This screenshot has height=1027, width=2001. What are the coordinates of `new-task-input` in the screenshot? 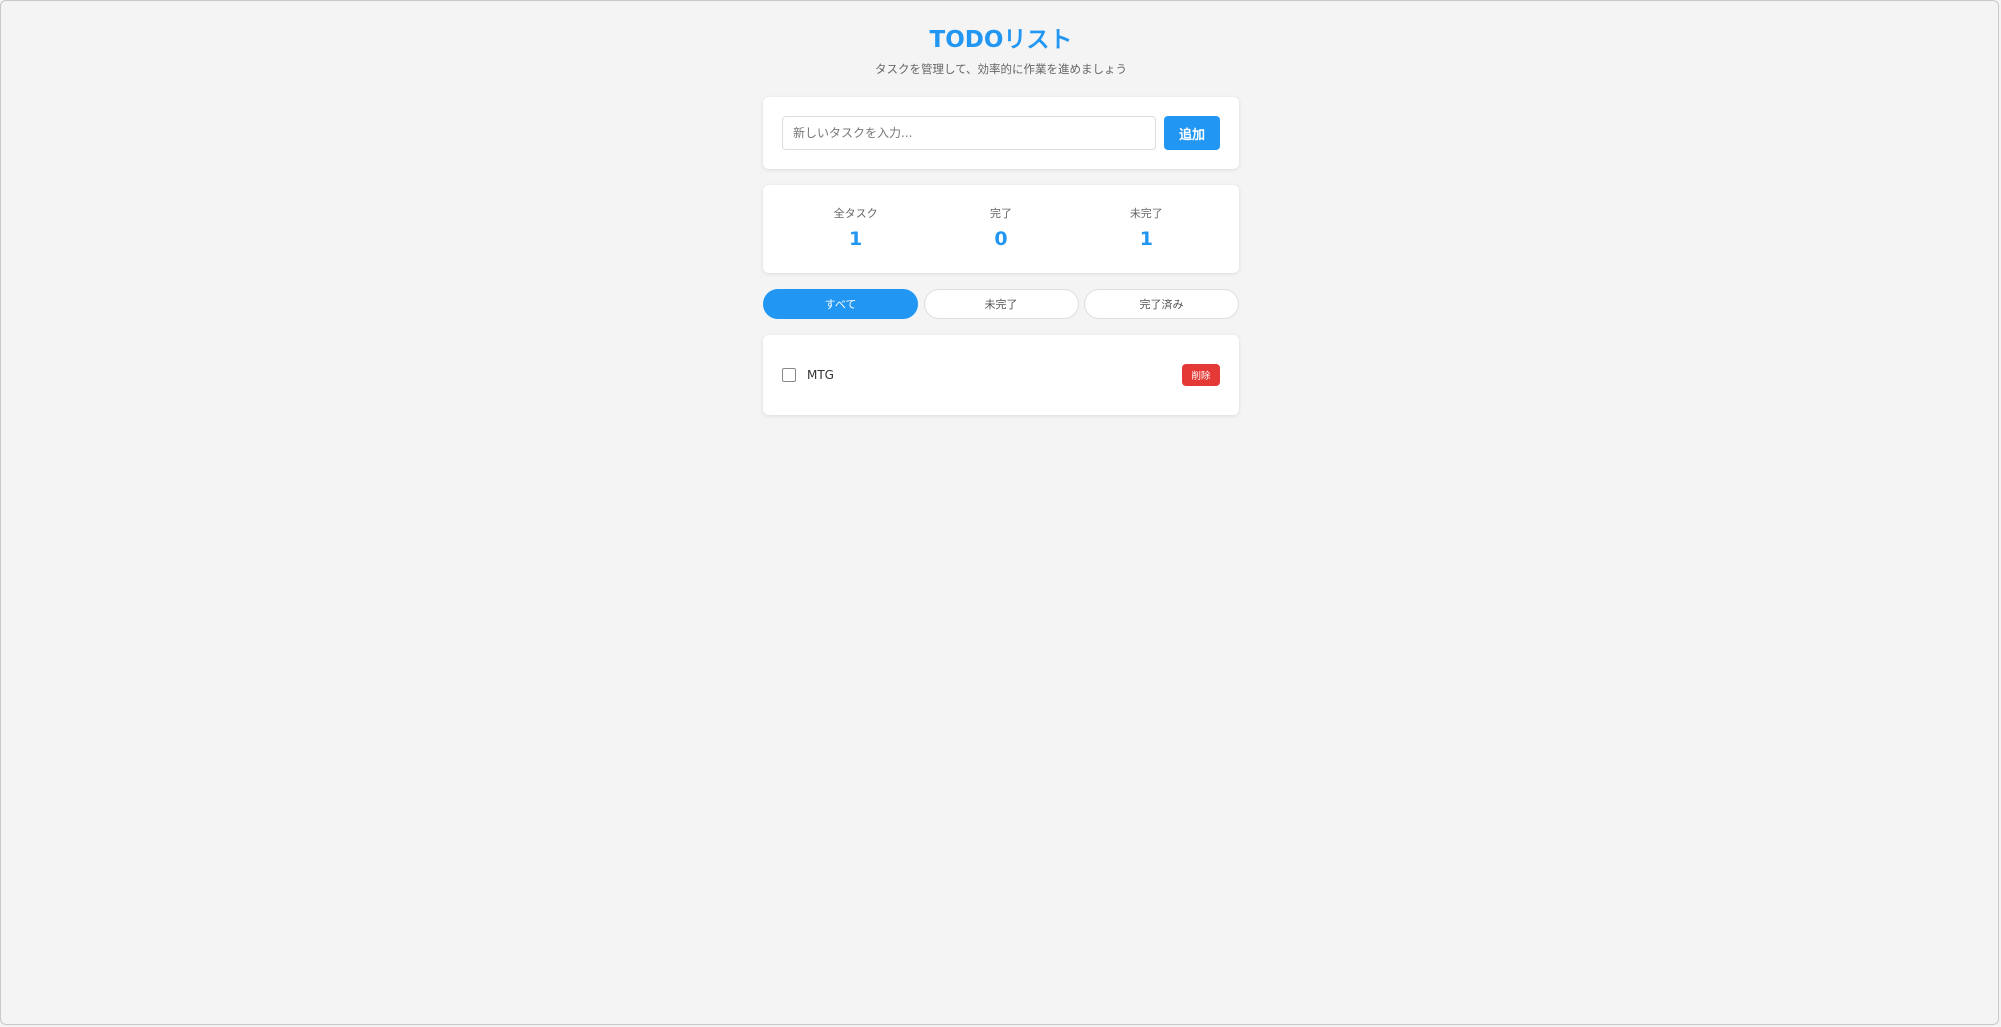 It's located at (969, 133).